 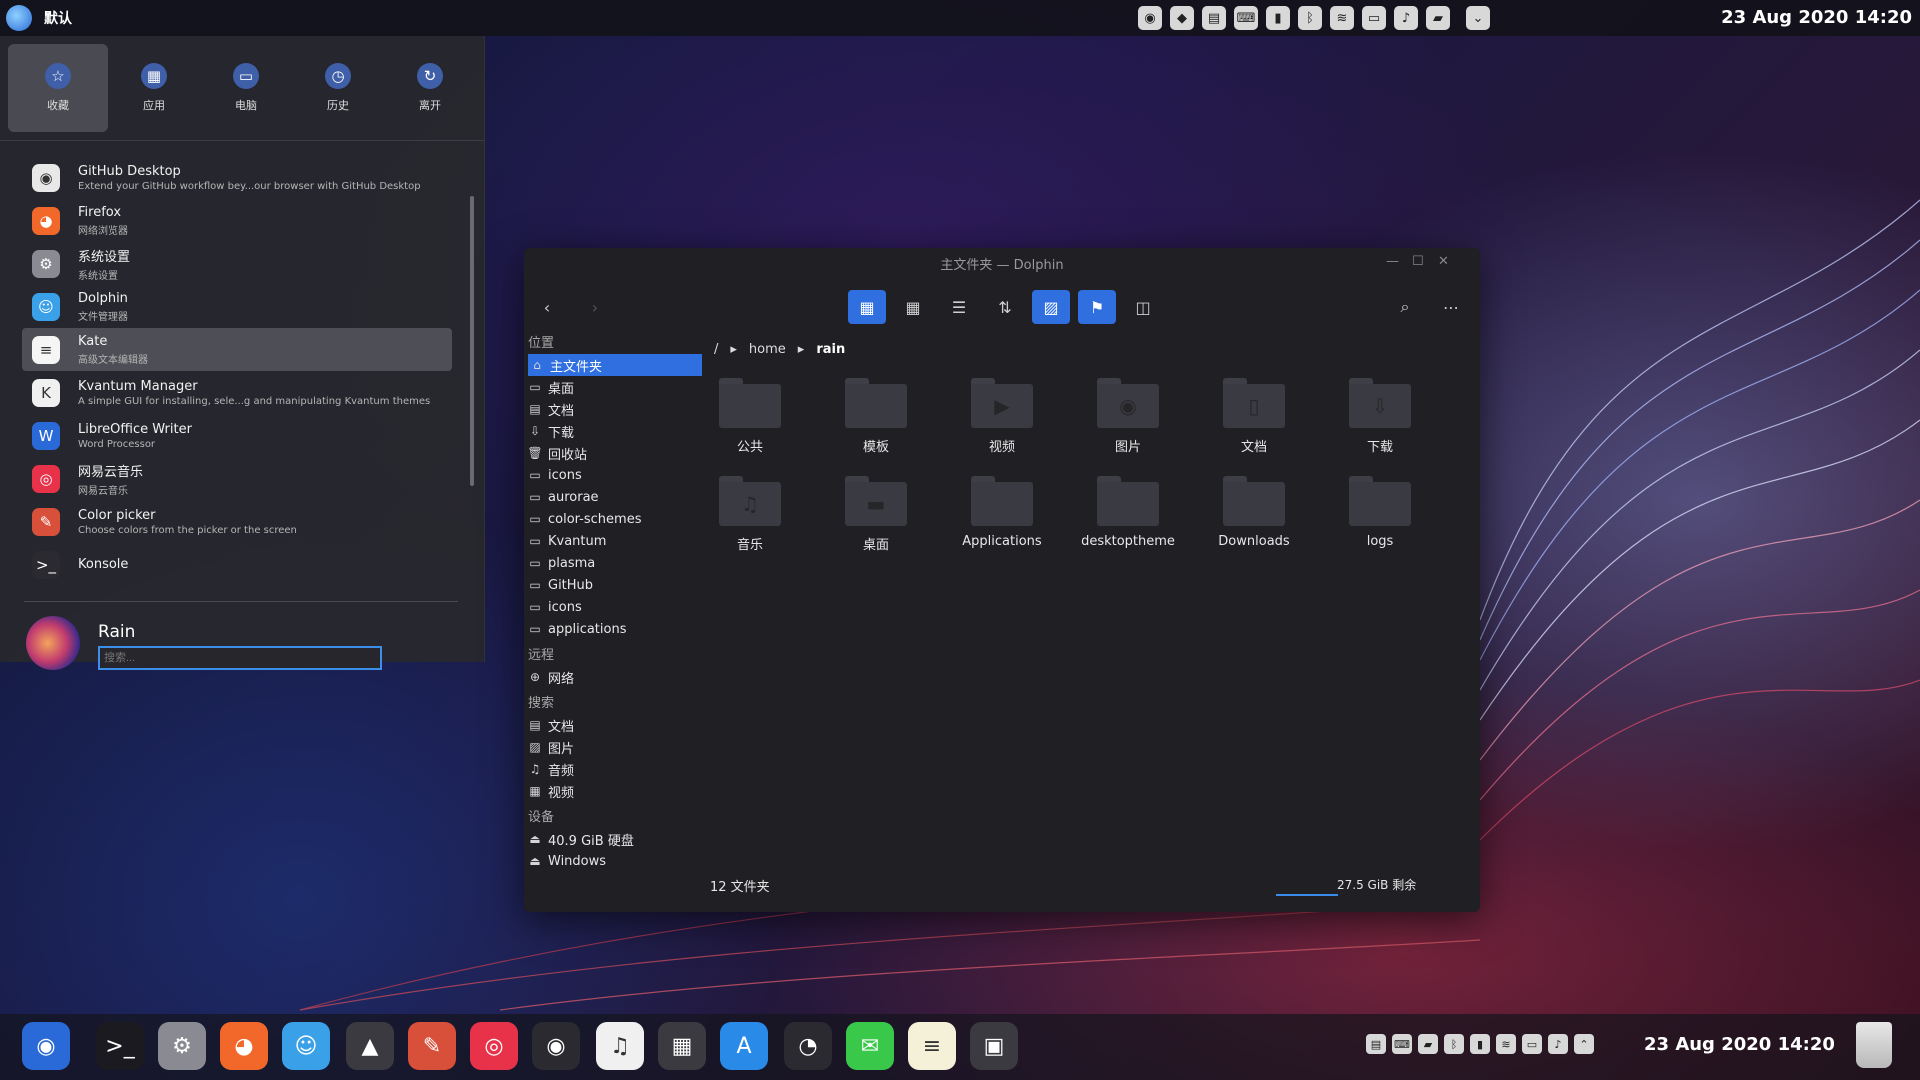 What do you see at coordinates (237, 478) in the screenshot?
I see `launcher-app-item: ◎ 网易云音乐 网易云音乐` at bounding box center [237, 478].